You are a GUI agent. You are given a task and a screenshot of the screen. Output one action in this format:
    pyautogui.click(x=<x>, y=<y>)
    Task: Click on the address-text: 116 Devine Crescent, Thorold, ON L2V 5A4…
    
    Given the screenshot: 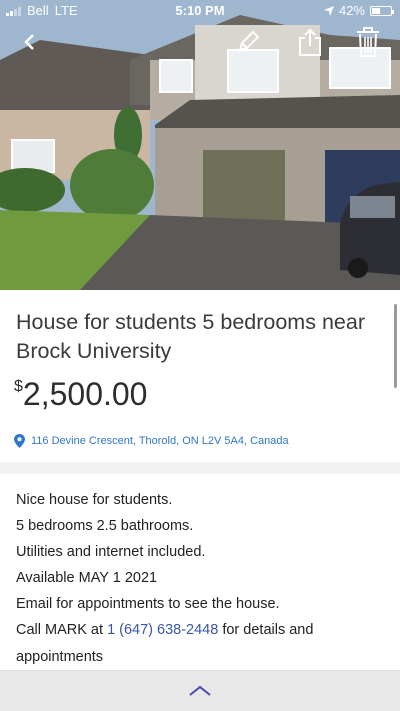 What is the action you would take?
    pyautogui.click(x=160, y=441)
    